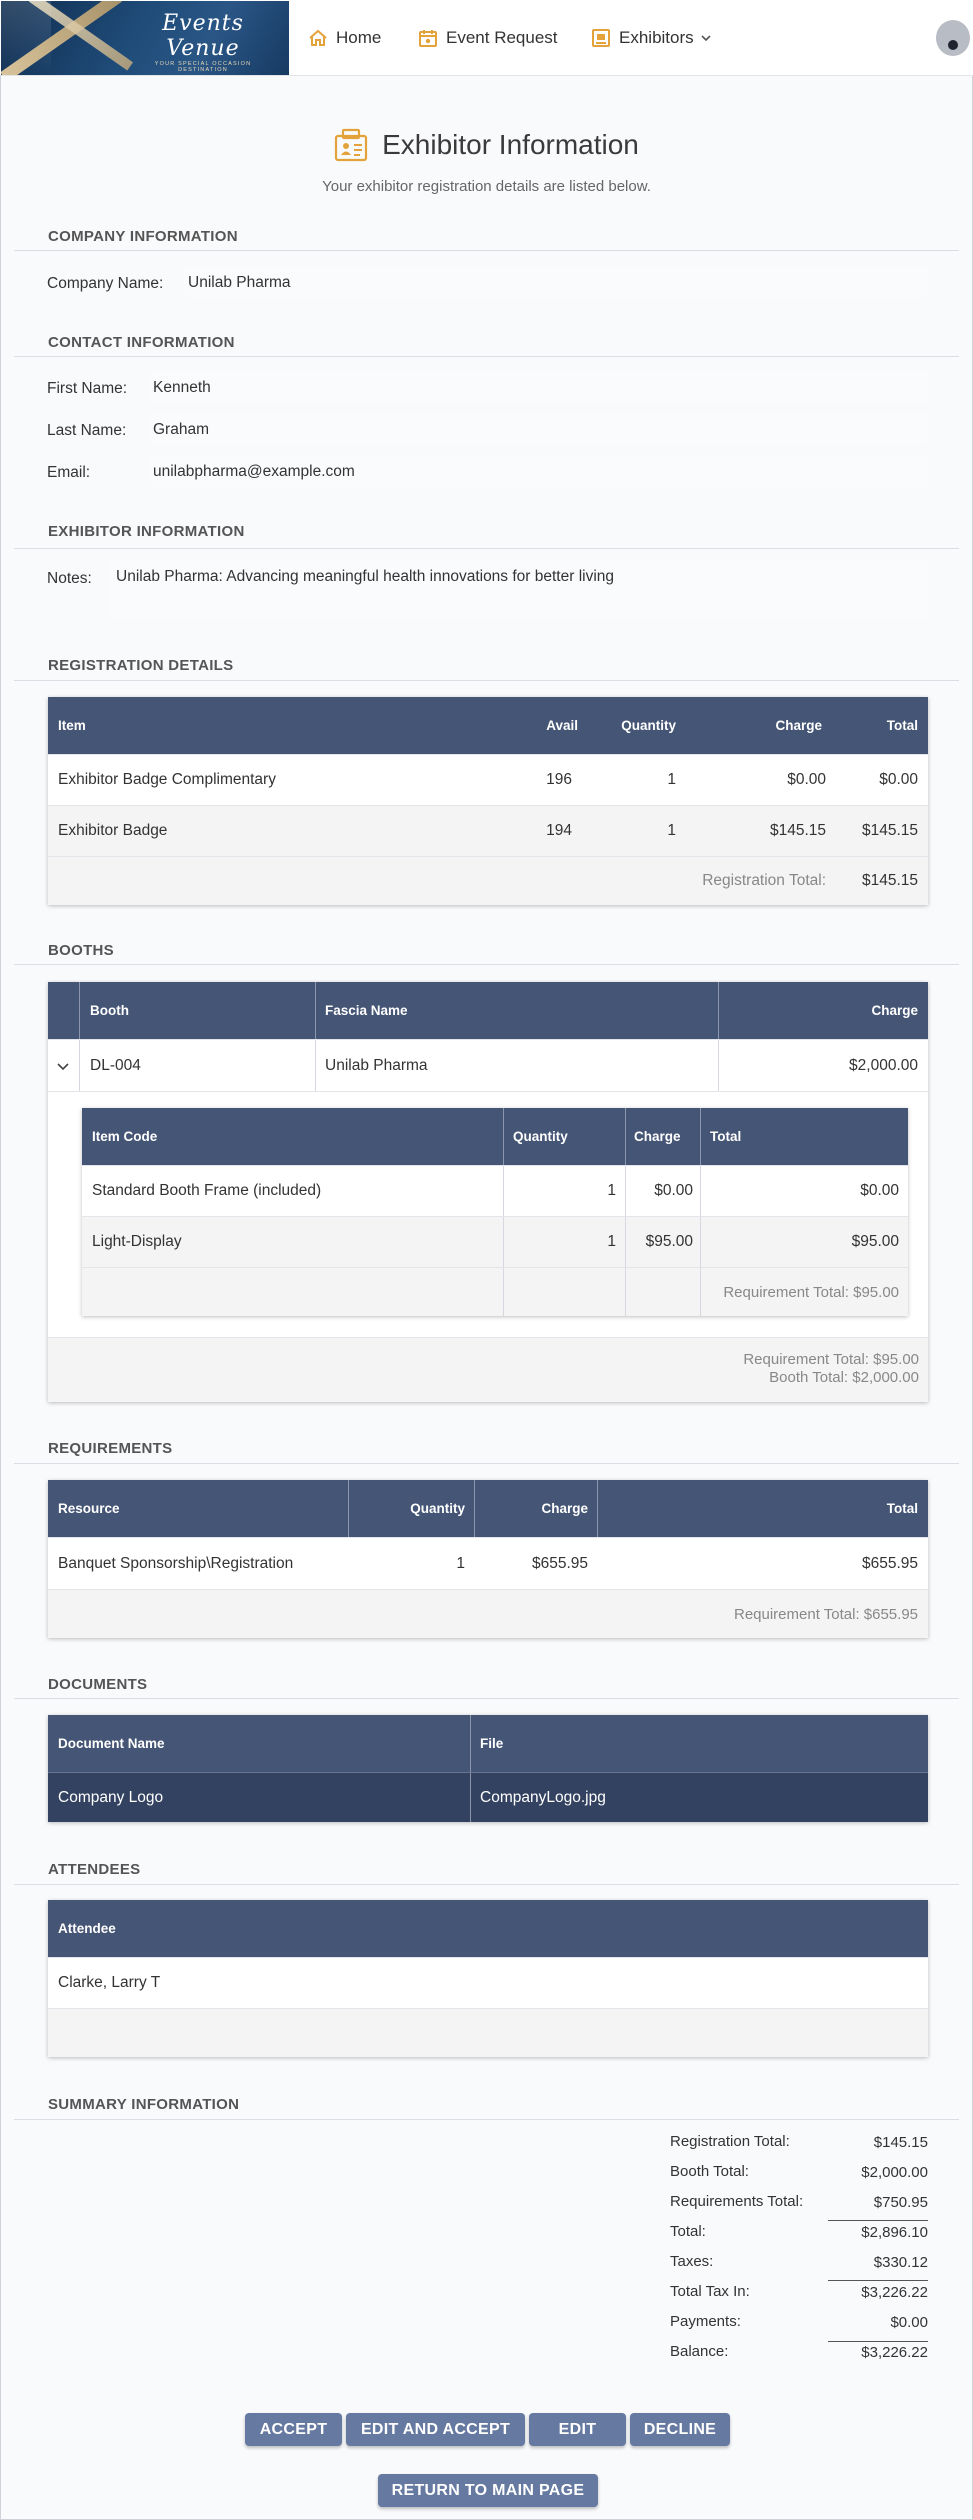 The height and width of the screenshot is (2520, 973). Describe the element at coordinates (539, 471) in the screenshot. I see `email-field: unilabpharma@example.com` at that location.